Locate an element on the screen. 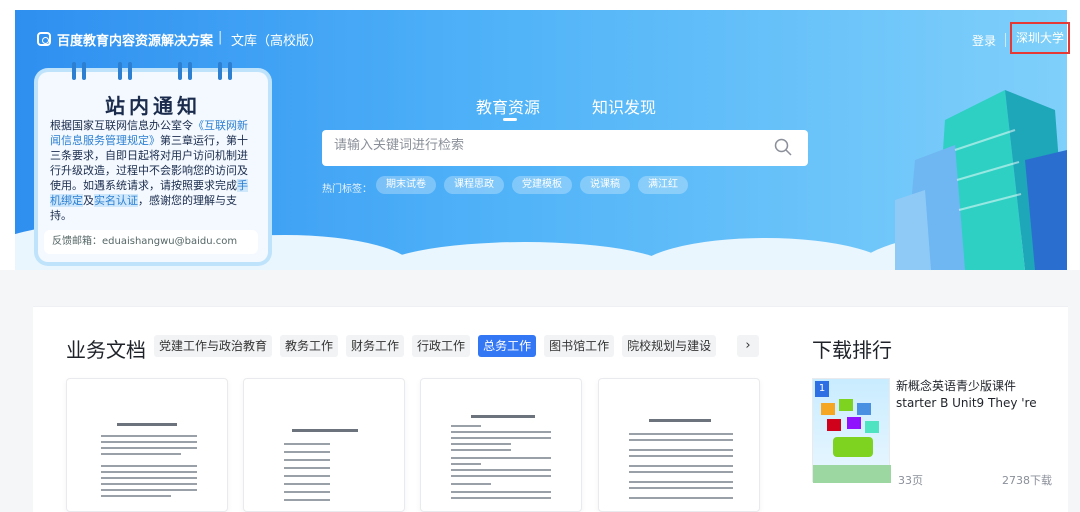 The image size is (1080, 512). hot-tag: 说课稿 is located at coordinates (605, 185).